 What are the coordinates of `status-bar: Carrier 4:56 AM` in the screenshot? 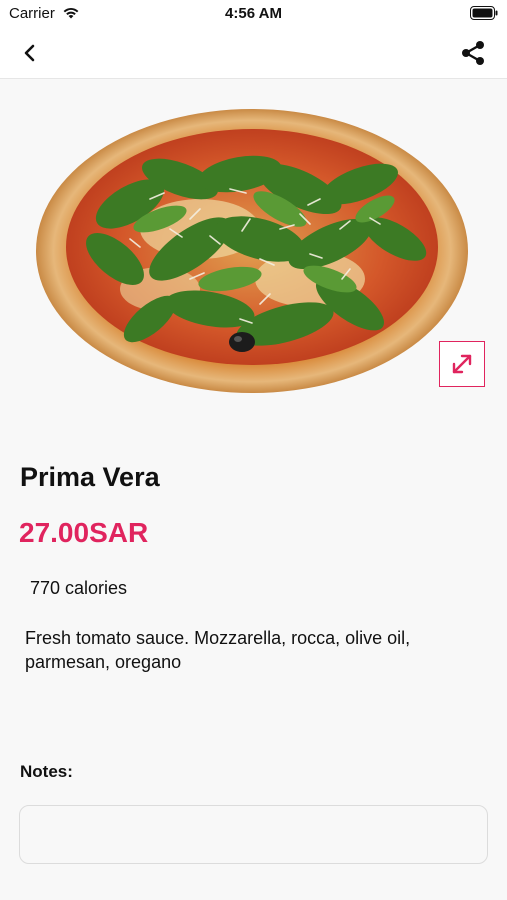 It's located at (253, 14).